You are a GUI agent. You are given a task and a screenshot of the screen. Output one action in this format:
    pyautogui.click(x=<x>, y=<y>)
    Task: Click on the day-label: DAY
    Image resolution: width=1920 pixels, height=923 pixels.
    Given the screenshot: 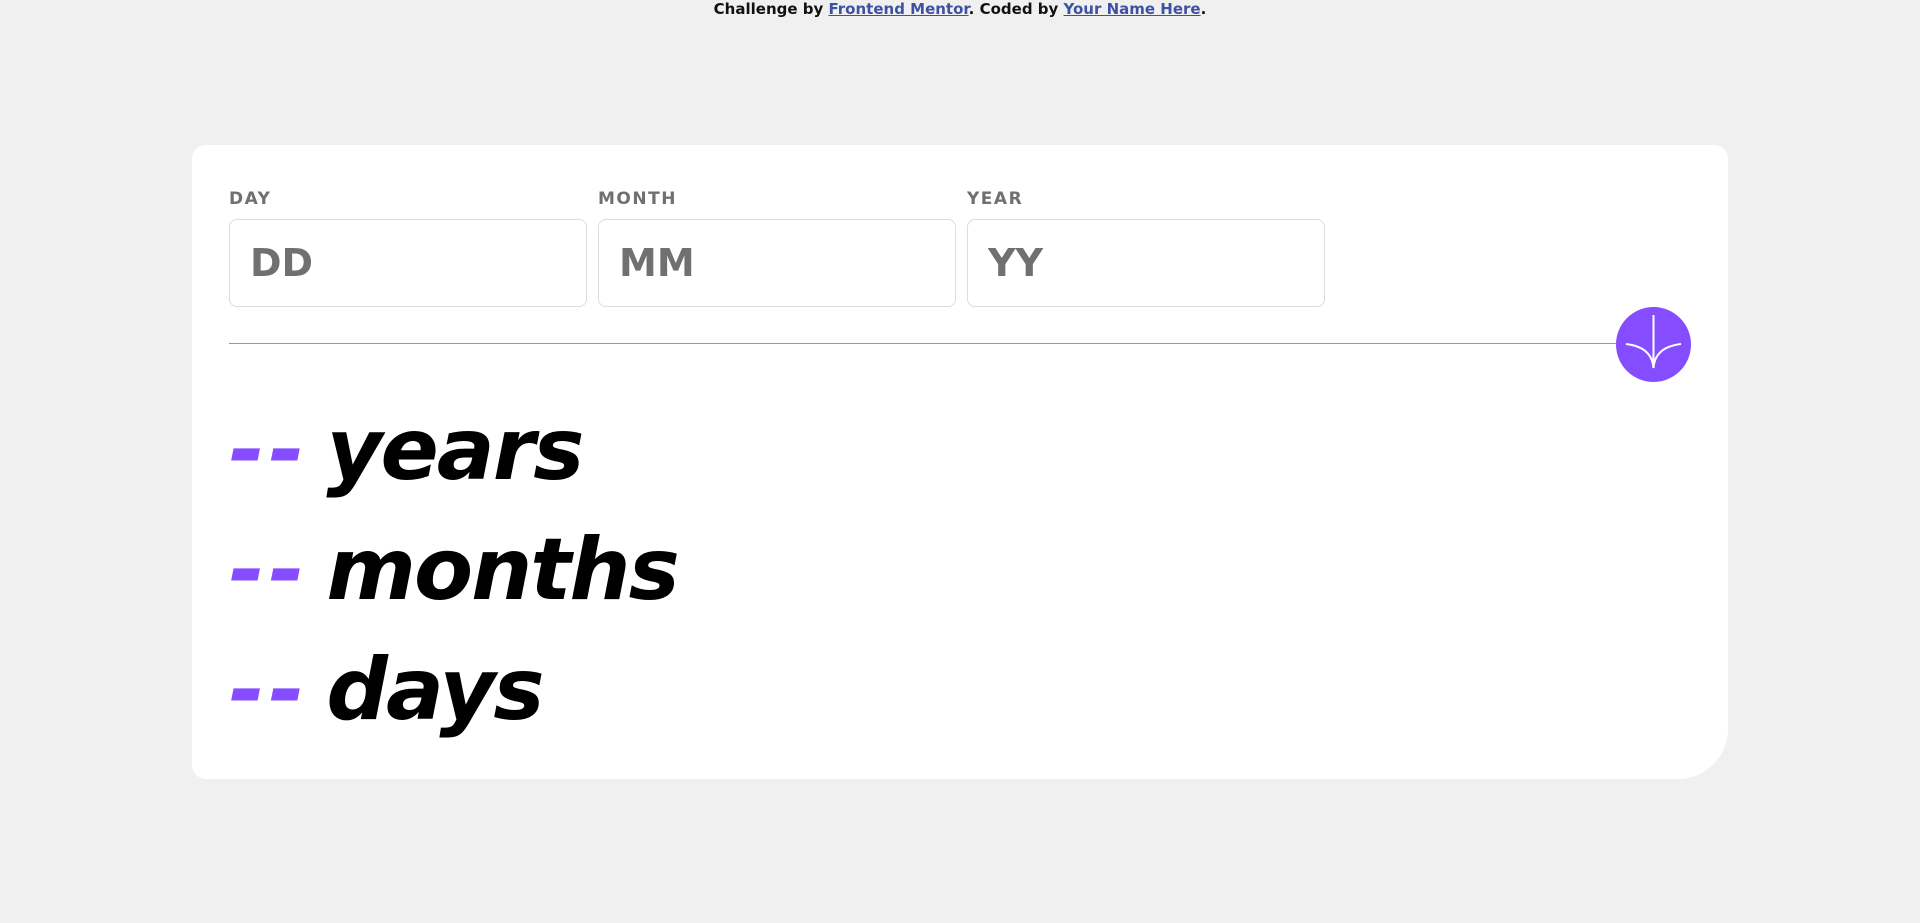 What is the action you would take?
    pyautogui.click(x=250, y=199)
    